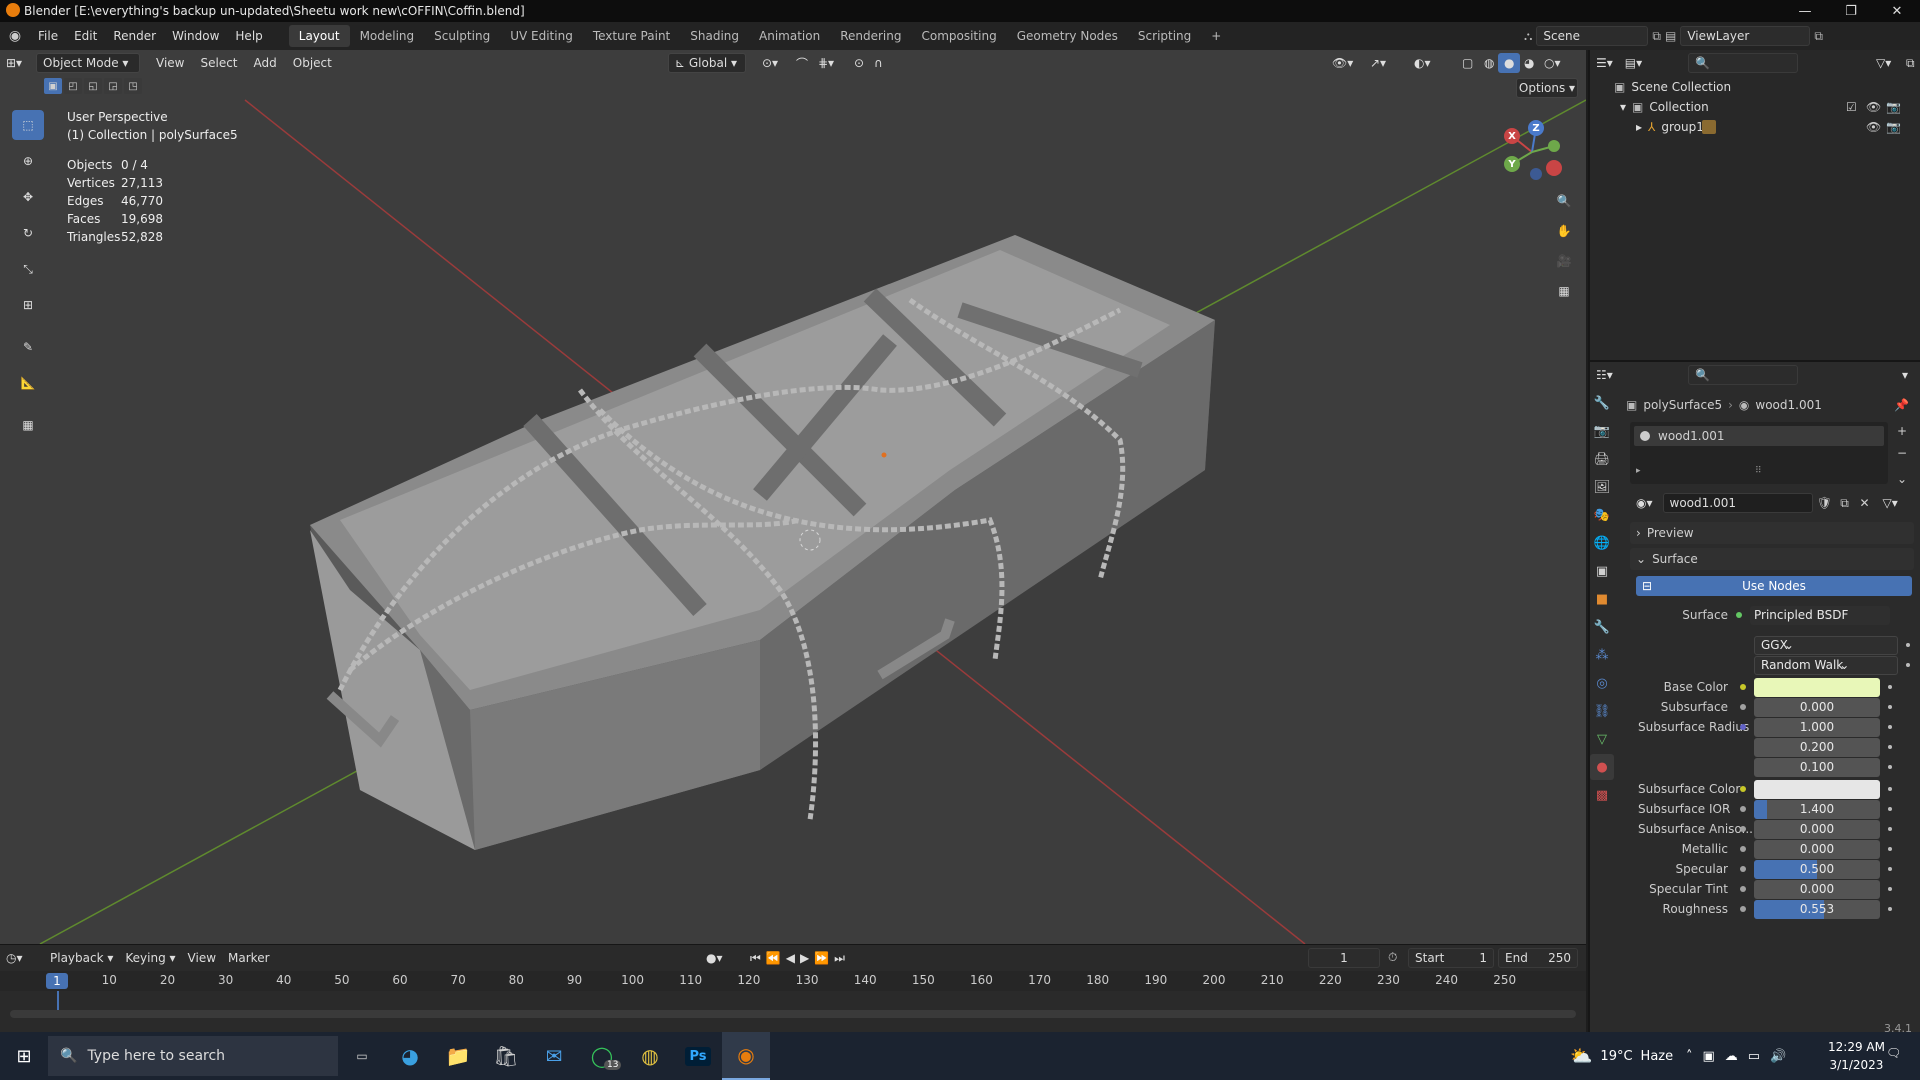 Image resolution: width=1920 pixels, height=1080 pixels. I want to click on navigation-gizmo: X Y Z, so click(1535, 151).